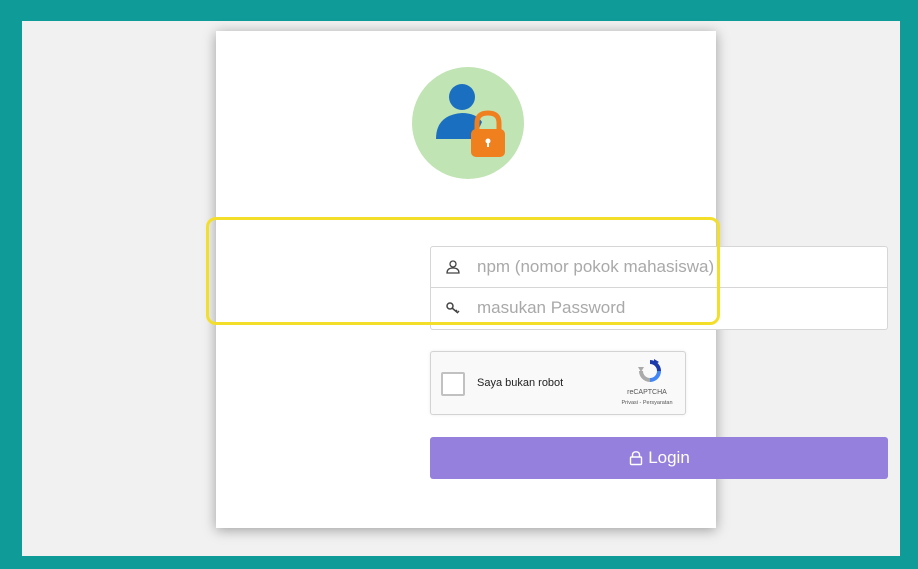 The width and height of the screenshot is (918, 569). What do you see at coordinates (647, 392) in the screenshot?
I see `recaptcha-brand: reCAPTCHA` at bounding box center [647, 392].